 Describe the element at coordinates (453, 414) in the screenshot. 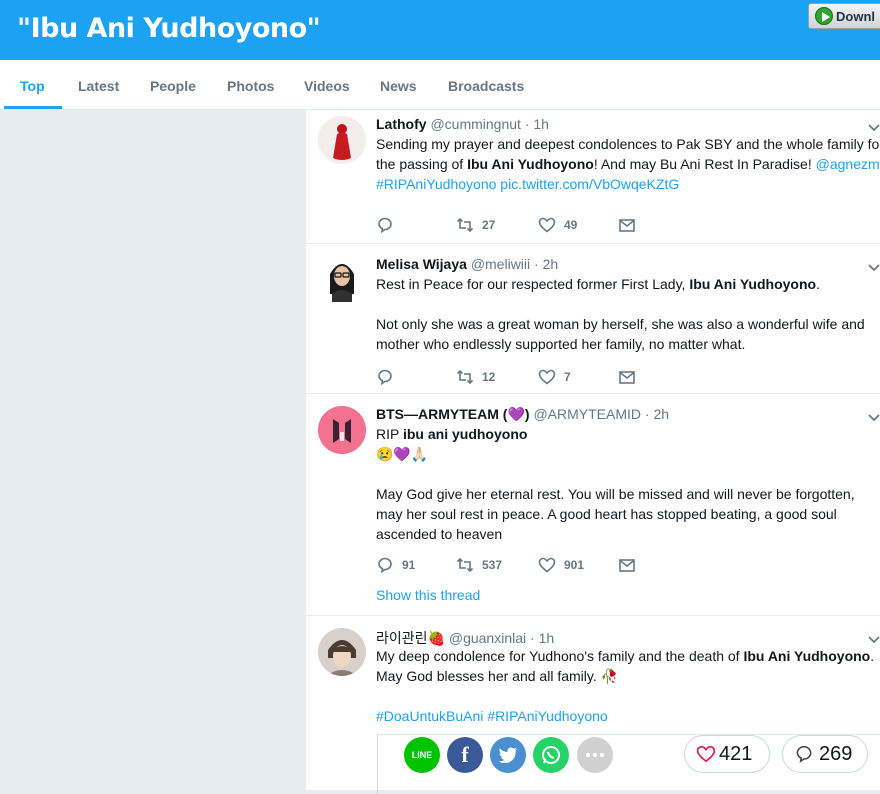

I see `author-name: BTS—ARMYTEAM (💜)` at that location.